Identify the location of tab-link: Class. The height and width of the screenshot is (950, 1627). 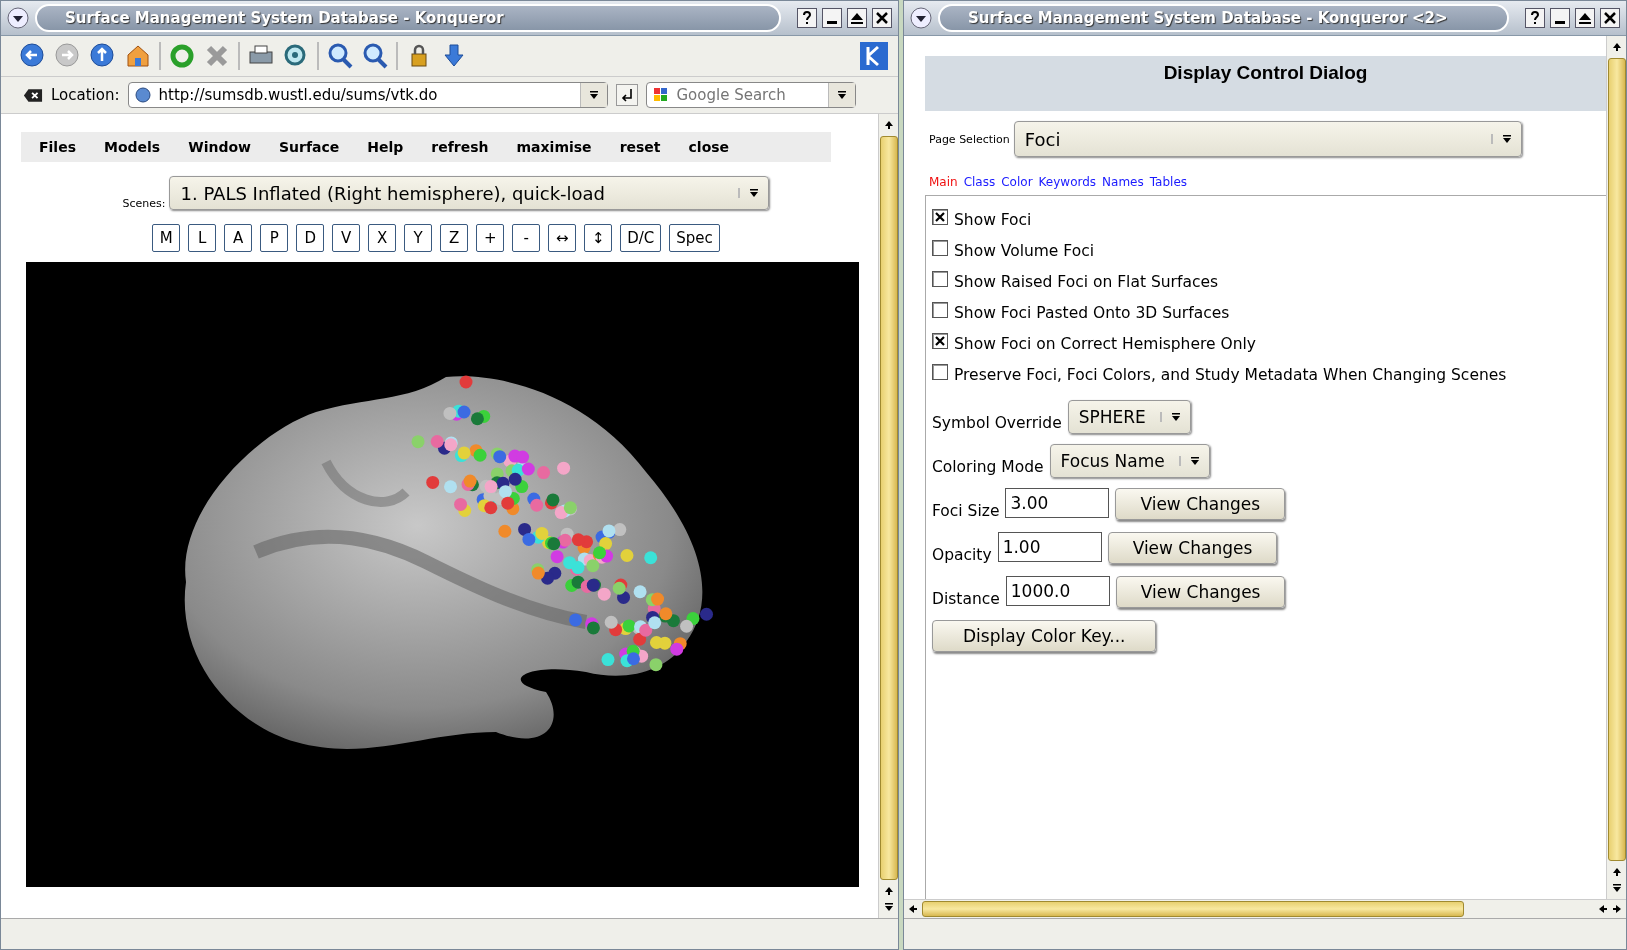
(979, 182).